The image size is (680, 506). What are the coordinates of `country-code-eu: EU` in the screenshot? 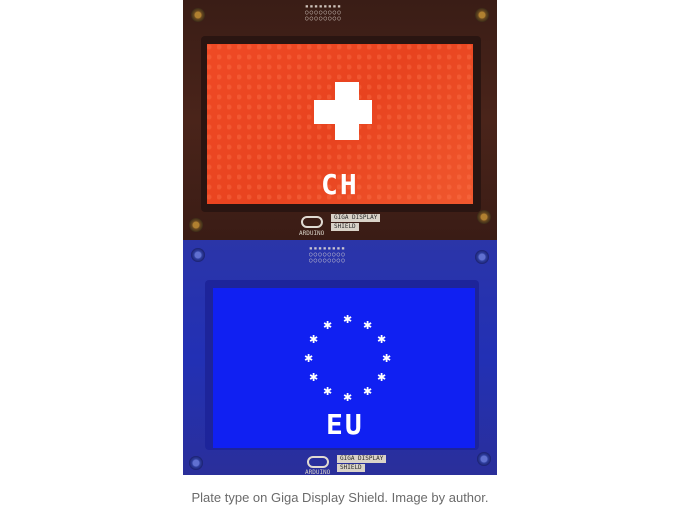 It's located at (345, 424).